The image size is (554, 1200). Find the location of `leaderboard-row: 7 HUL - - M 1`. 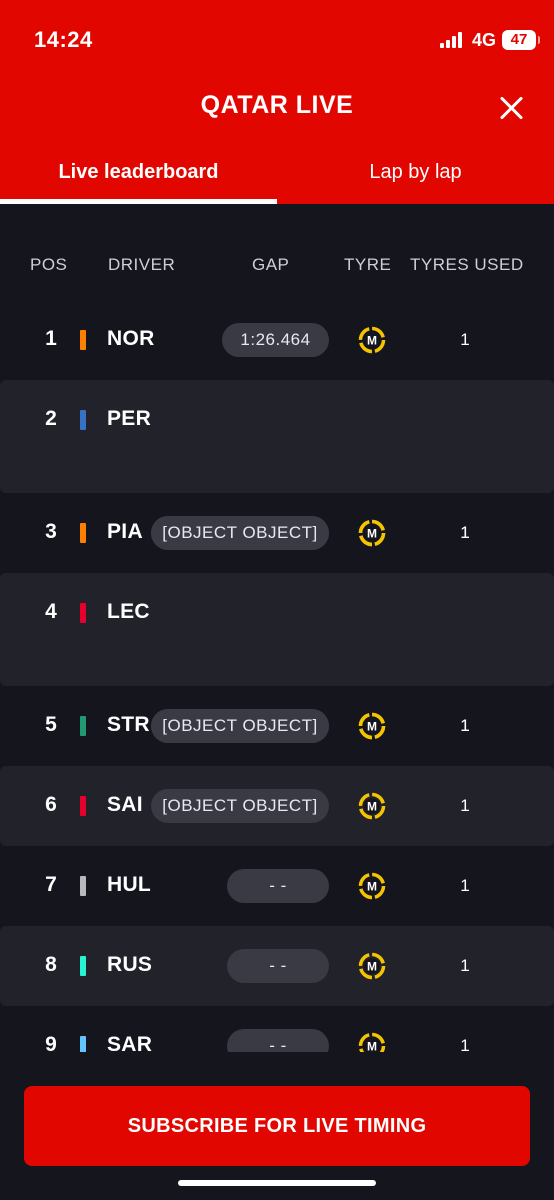

leaderboard-row: 7 HUL - - M 1 is located at coordinates (277, 886).